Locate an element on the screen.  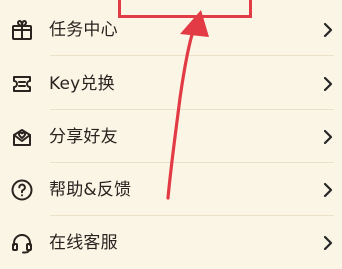
menu-item-label: 在线客服 is located at coordinates (83, 243).